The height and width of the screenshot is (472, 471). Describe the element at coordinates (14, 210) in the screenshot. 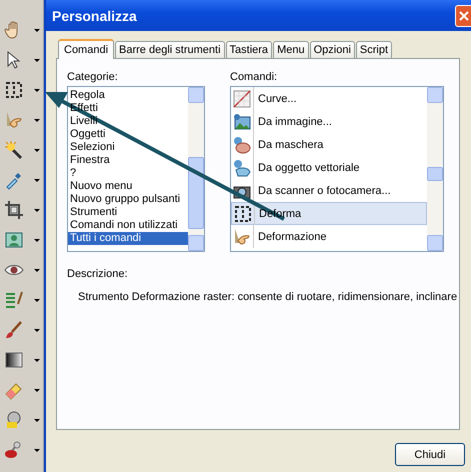

I see `crop-icon` at that location.